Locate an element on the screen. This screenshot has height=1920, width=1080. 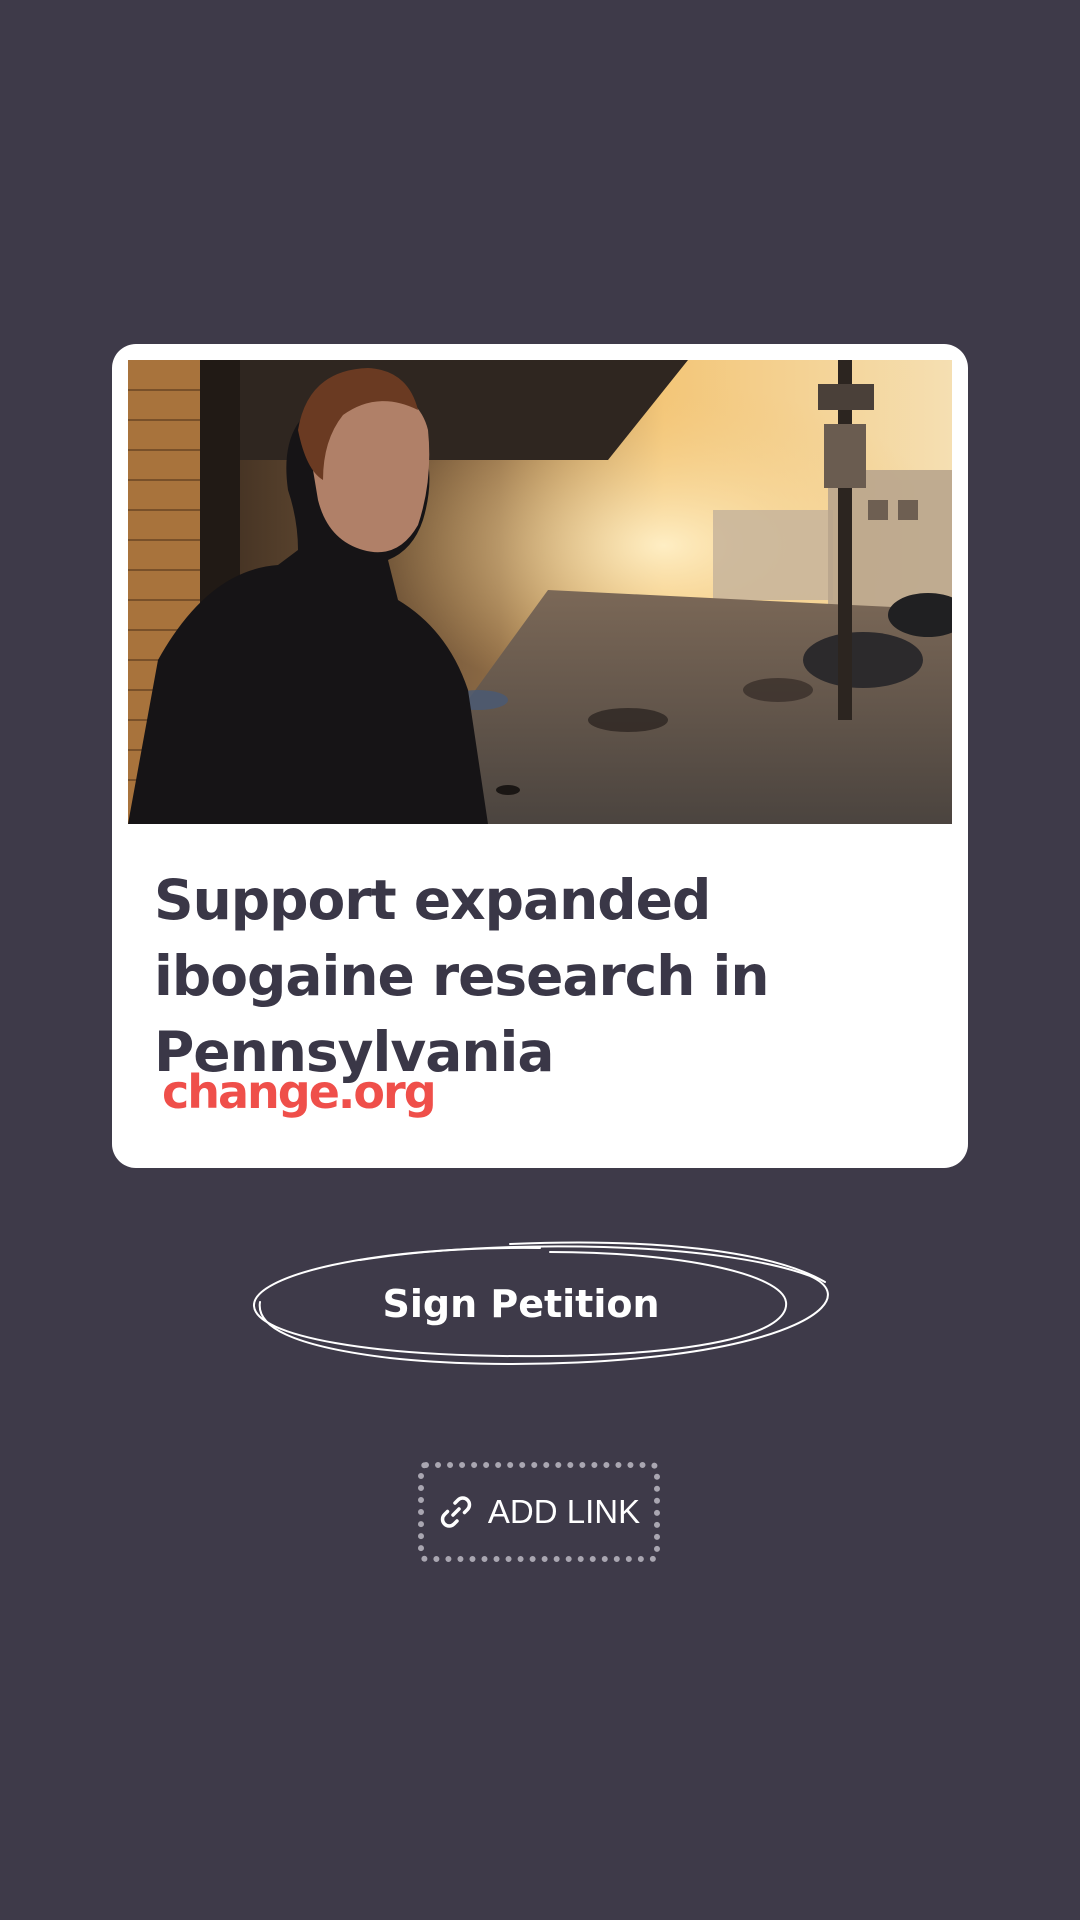
sign-petition-wrapper: Sign Petition is located at coordinates (540, 1305).